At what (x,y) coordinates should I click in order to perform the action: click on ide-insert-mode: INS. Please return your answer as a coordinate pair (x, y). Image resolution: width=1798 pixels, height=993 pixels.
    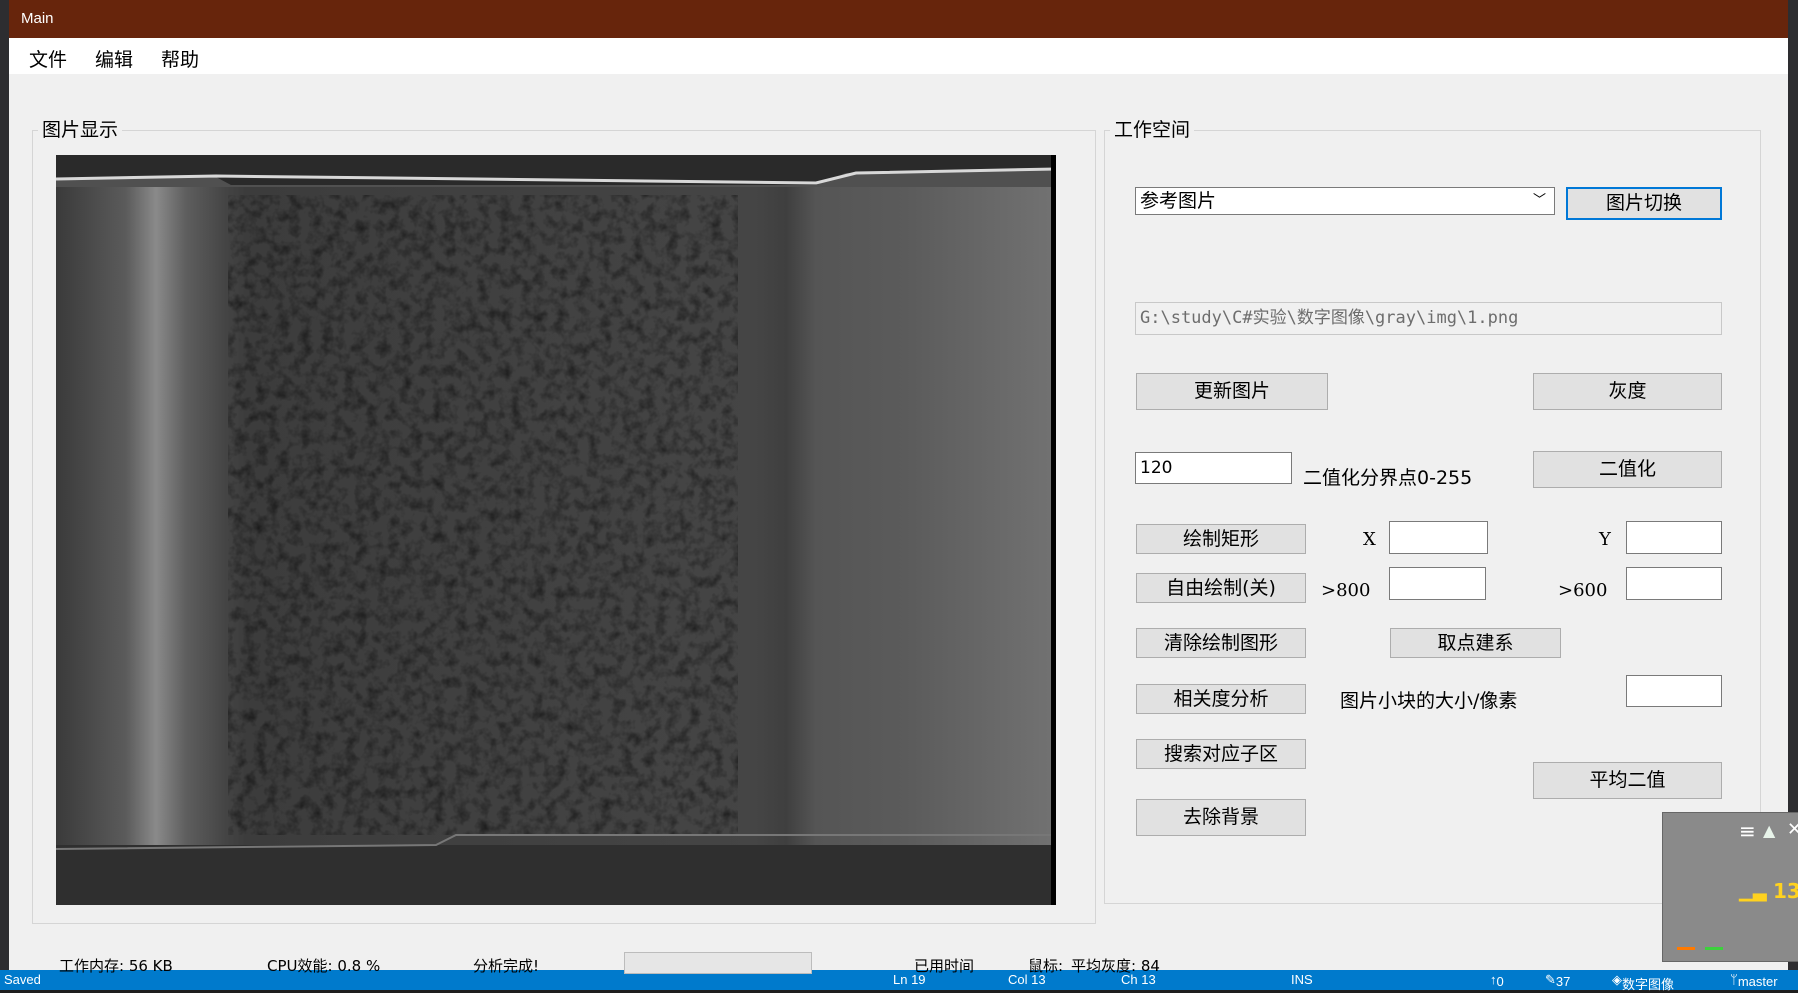
    Looking at the image, I should click on (1302, 979).